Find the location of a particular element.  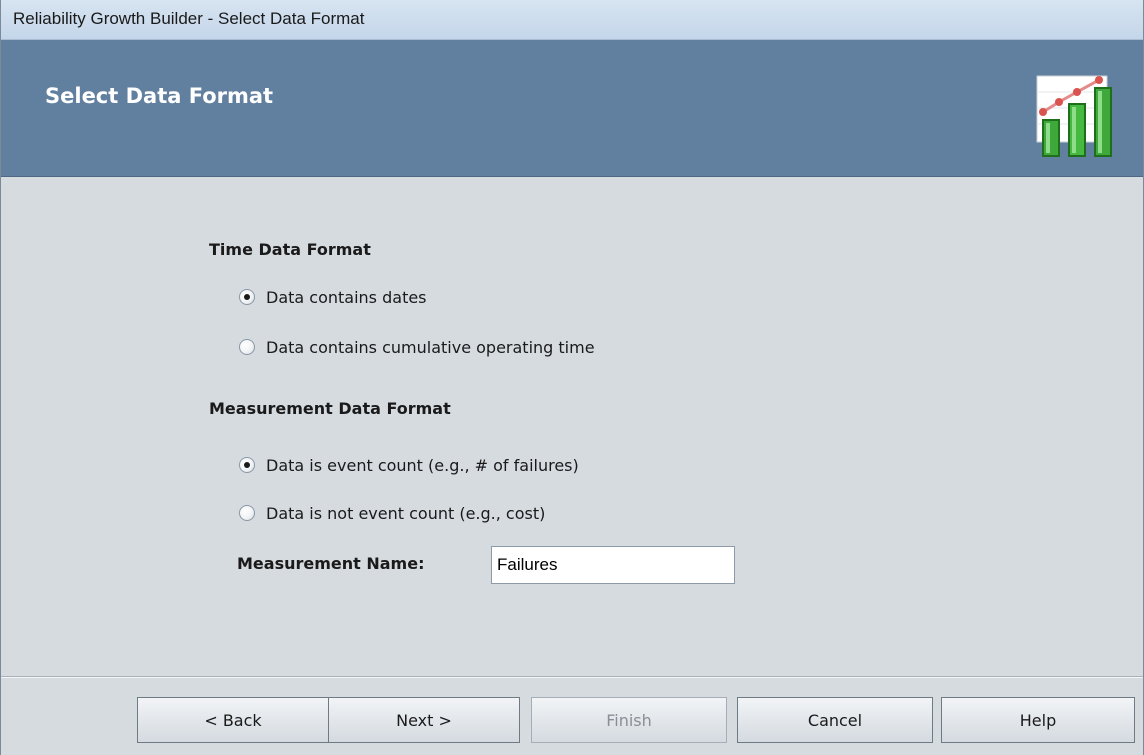

footer-divider is located at coordinates (572, 677).